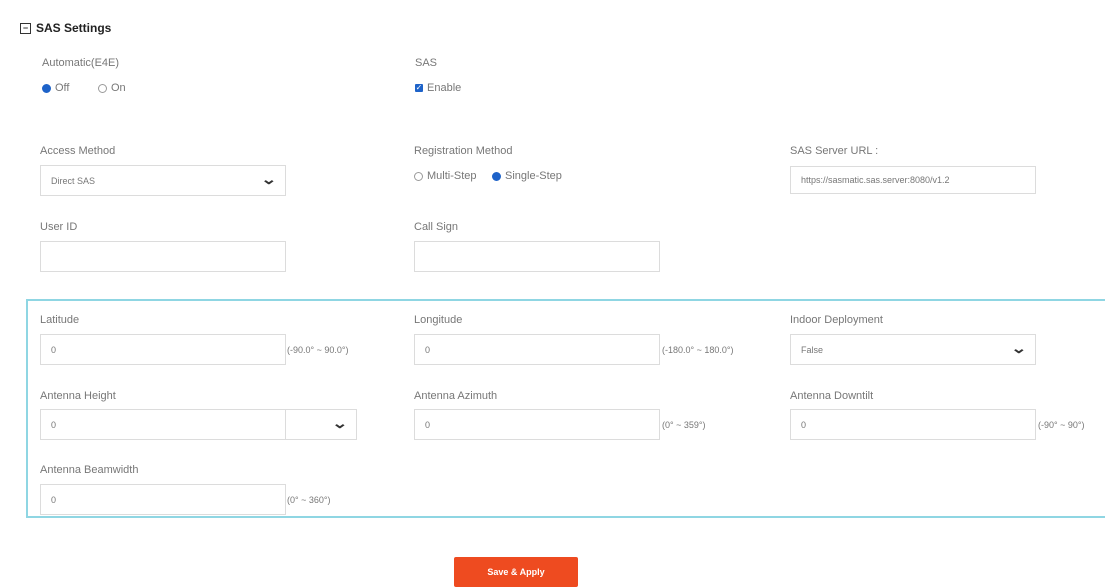 The image size is (1105, 587). Describe the element at coordinates (834, 151) in the screenshot. I see `sas-server-url-label: SAS Server URL :` at that location.